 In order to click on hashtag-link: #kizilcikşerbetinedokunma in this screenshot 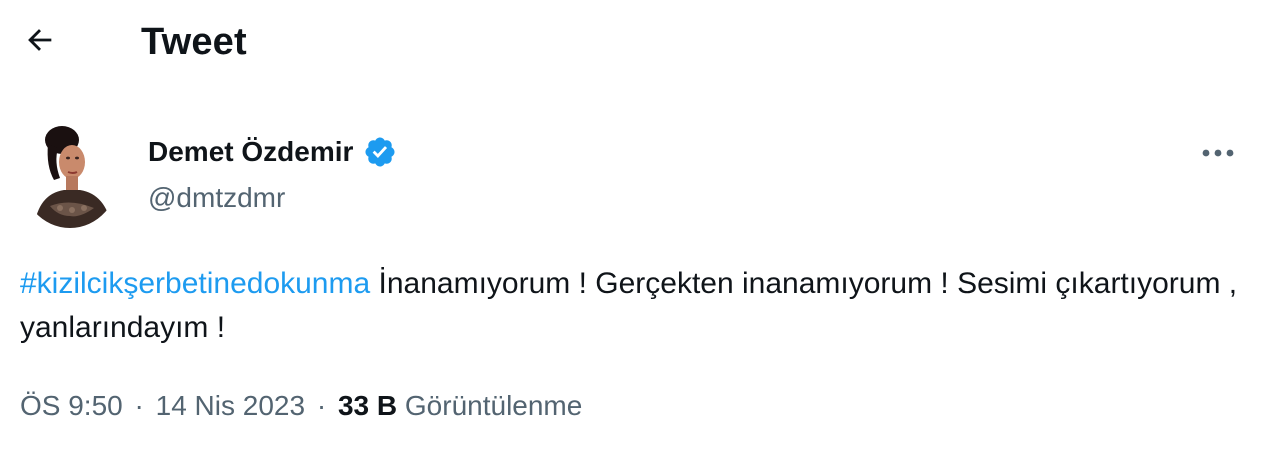, I will do `click(195, 283)`.